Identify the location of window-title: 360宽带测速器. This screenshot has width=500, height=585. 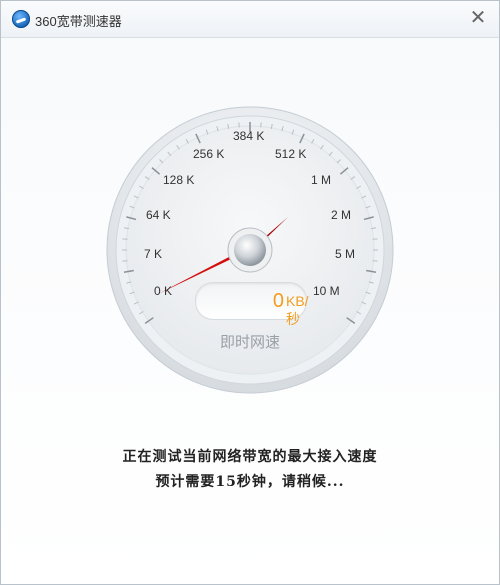
(78, 21).